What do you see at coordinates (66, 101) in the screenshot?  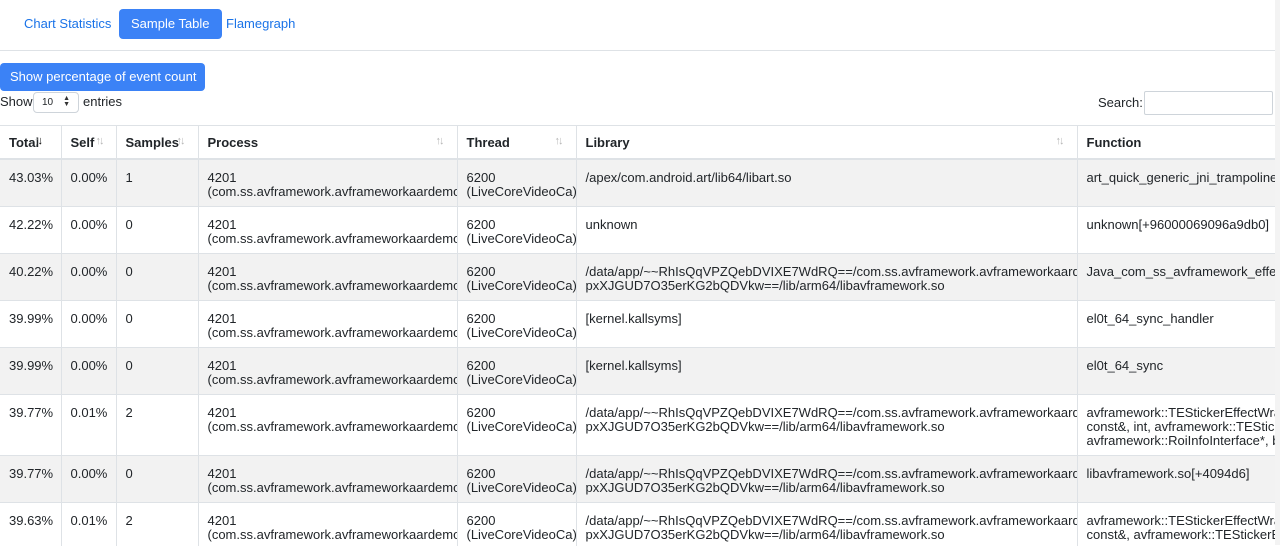 I see `select-arrows-icon: ▲ ▼` at bounding box center [66, 101].